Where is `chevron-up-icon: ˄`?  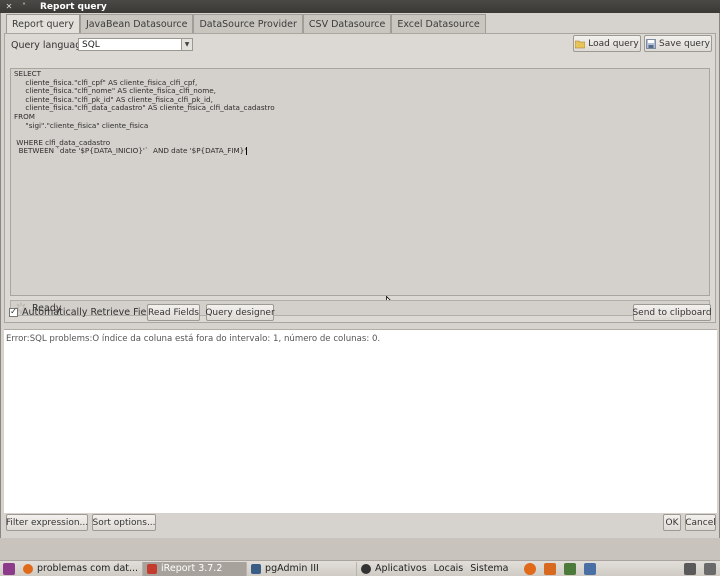 chevron-up-icon: ˄ is located at coordinates (24, 6).